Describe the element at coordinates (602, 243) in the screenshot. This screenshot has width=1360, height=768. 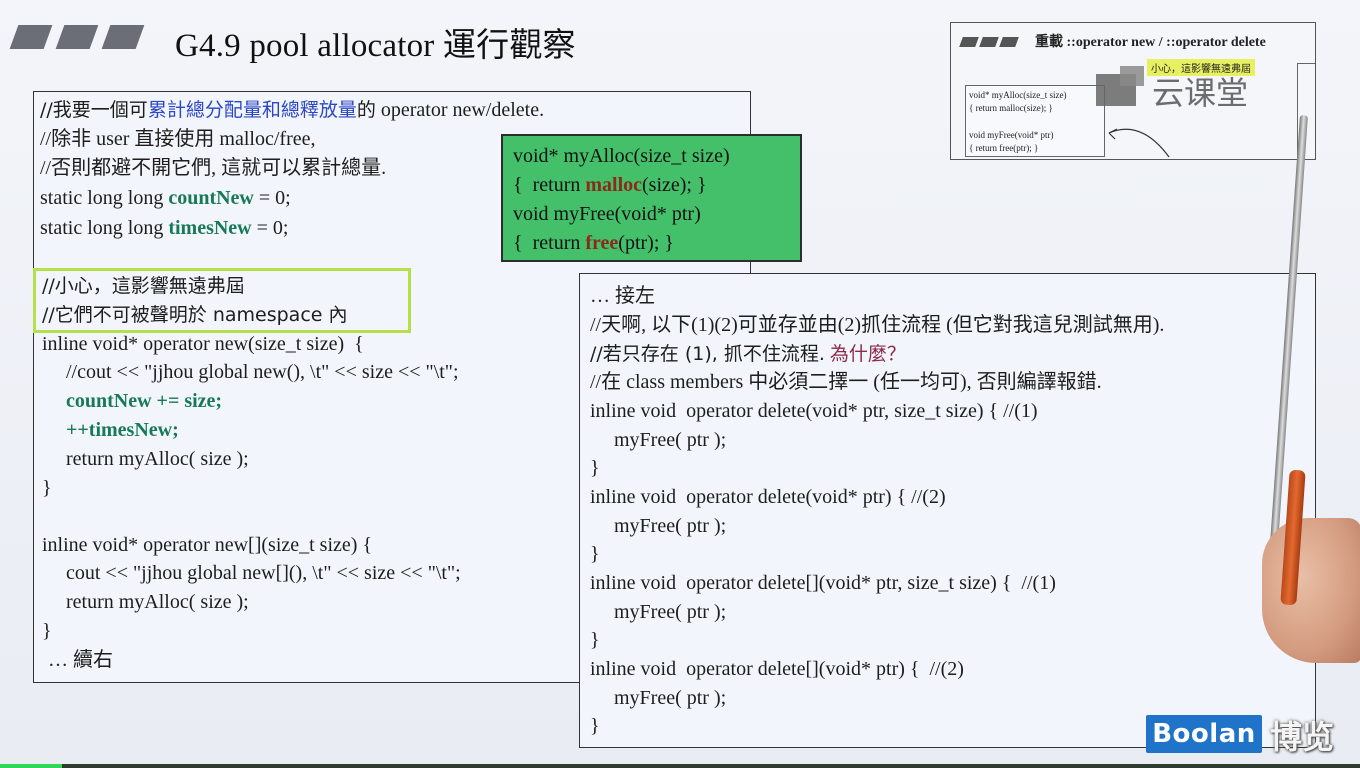
I see `free-keyword: free` at that location.